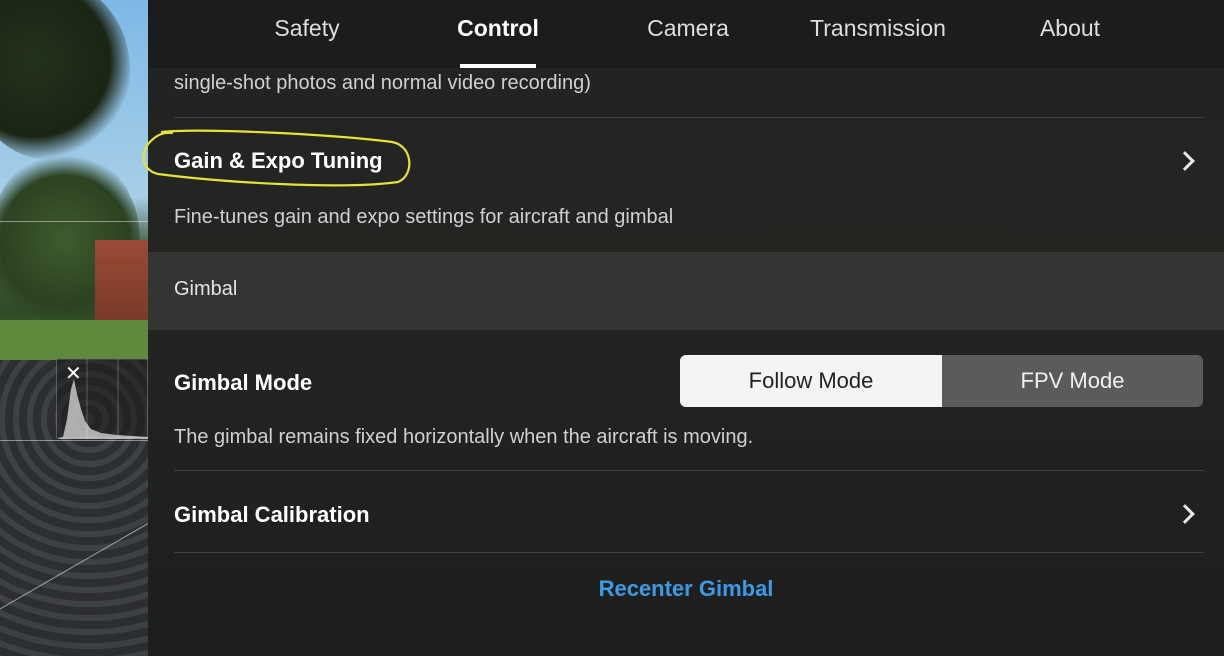  I want to click on follow-mode-option: Follow Mode, so click(811, 381).